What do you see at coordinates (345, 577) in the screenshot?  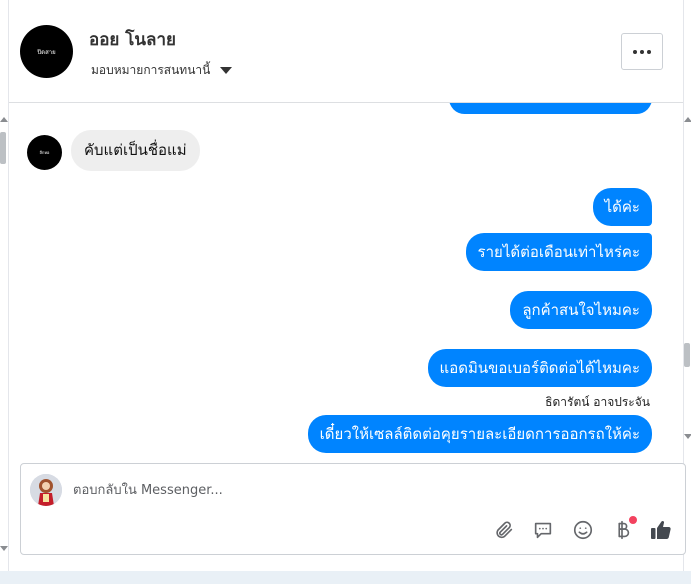 I see `bottom-strip` at bounding box center [345, 577].